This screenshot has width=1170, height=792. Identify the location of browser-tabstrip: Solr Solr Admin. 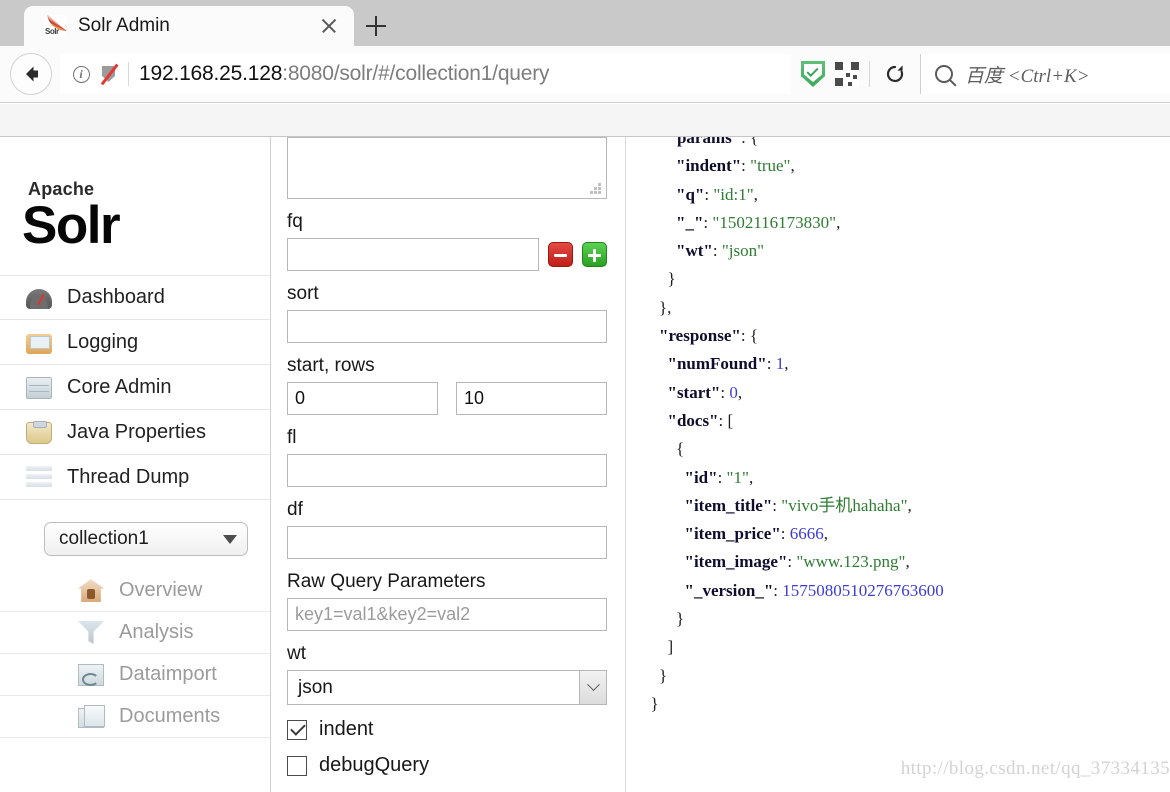
(585, 23).